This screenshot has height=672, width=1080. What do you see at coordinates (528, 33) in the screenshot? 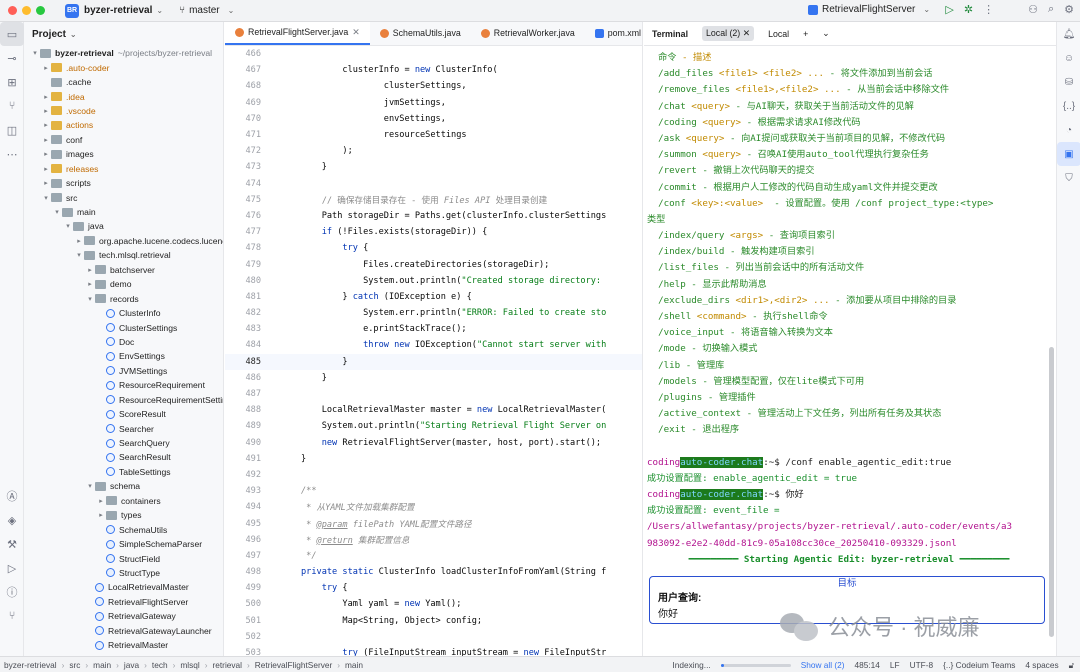
I see `editor-tab: RetrievalWorker.java` at bounding box center [528, 33].